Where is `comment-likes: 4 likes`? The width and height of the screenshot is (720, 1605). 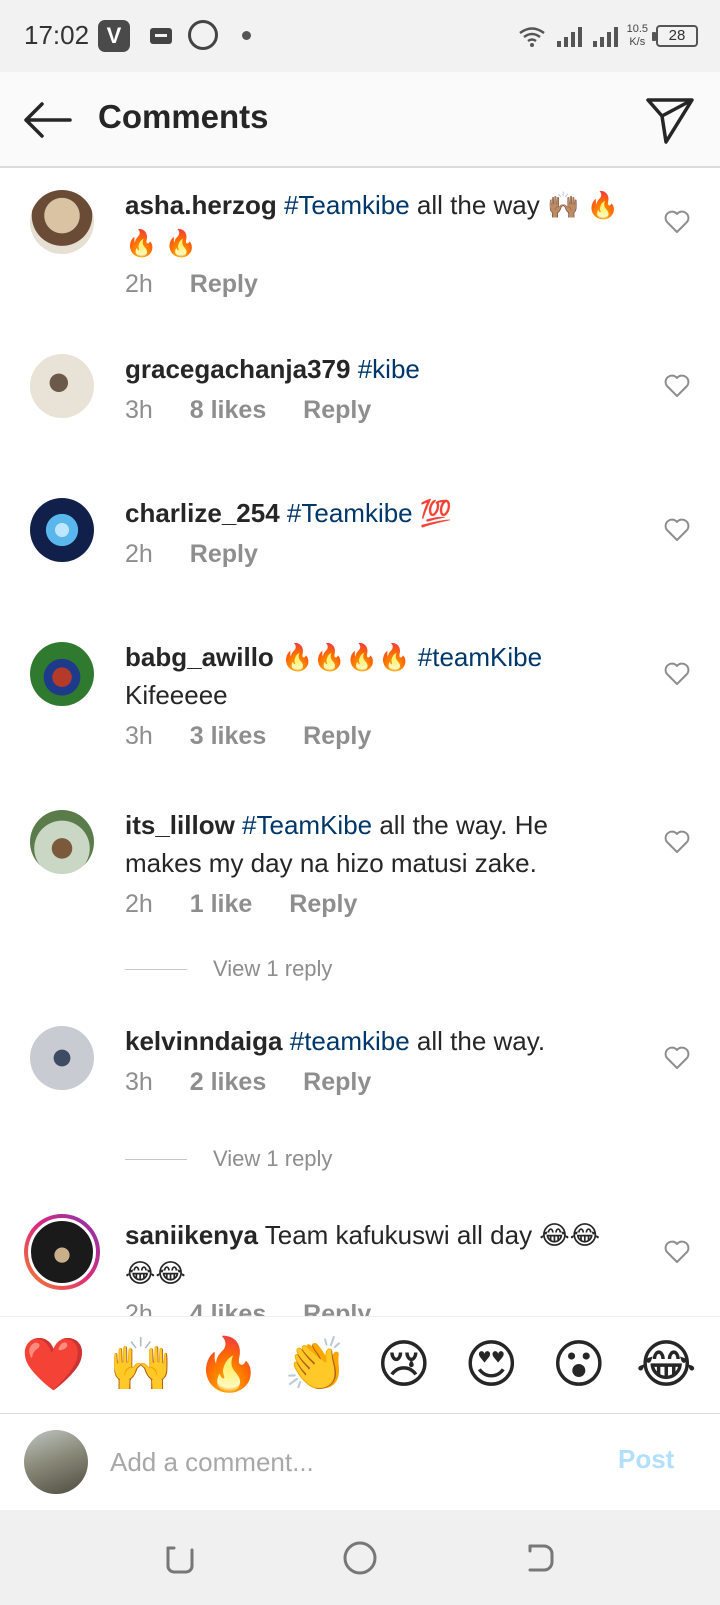 comment-likes: 4 likes is located at coordinates (228, 1308).